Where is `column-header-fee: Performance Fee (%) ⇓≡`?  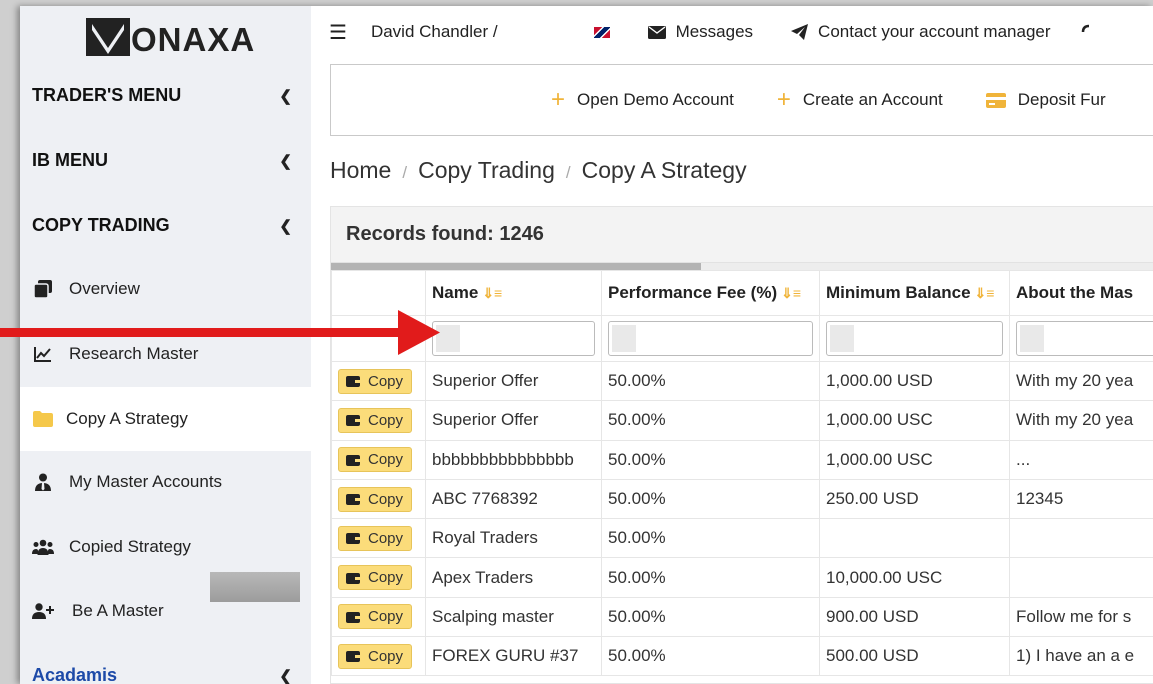 column-header-fee: Performance Fee (%) ⇓≡ is located at coordinates (710, 293).